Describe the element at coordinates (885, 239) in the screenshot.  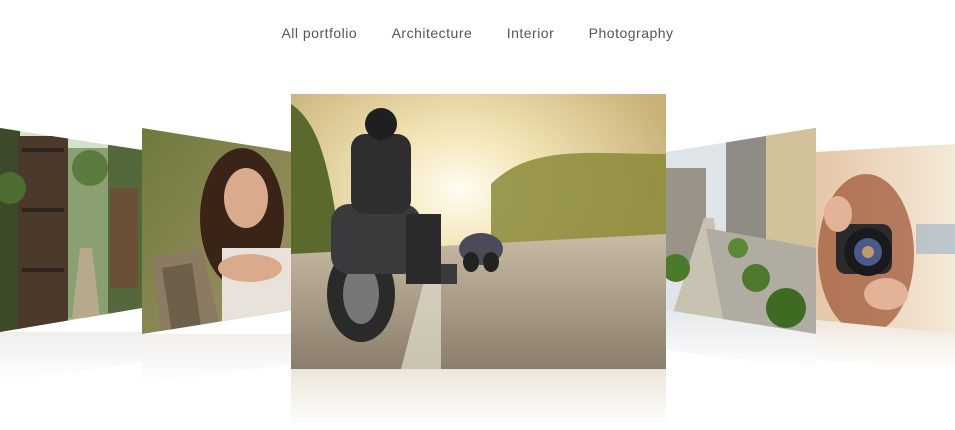
I see `photographer-image` at that location.